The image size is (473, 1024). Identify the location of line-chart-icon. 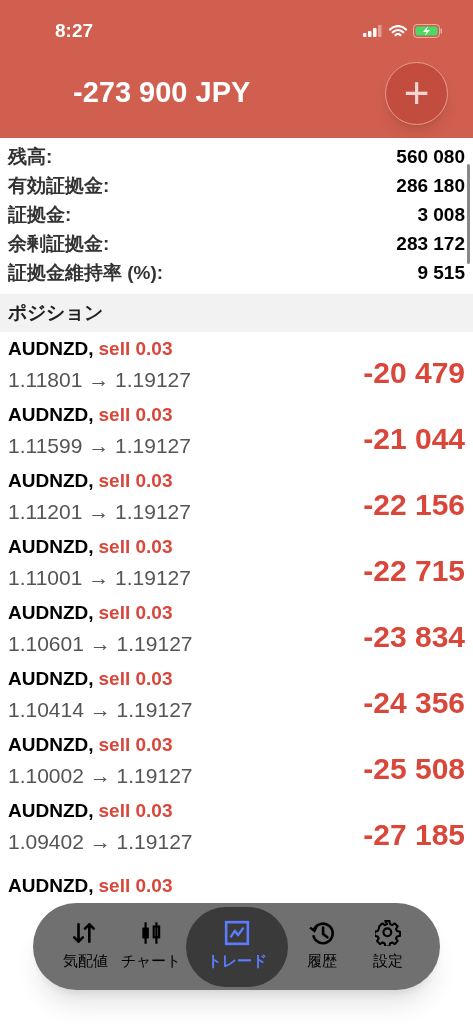
(236, 933).